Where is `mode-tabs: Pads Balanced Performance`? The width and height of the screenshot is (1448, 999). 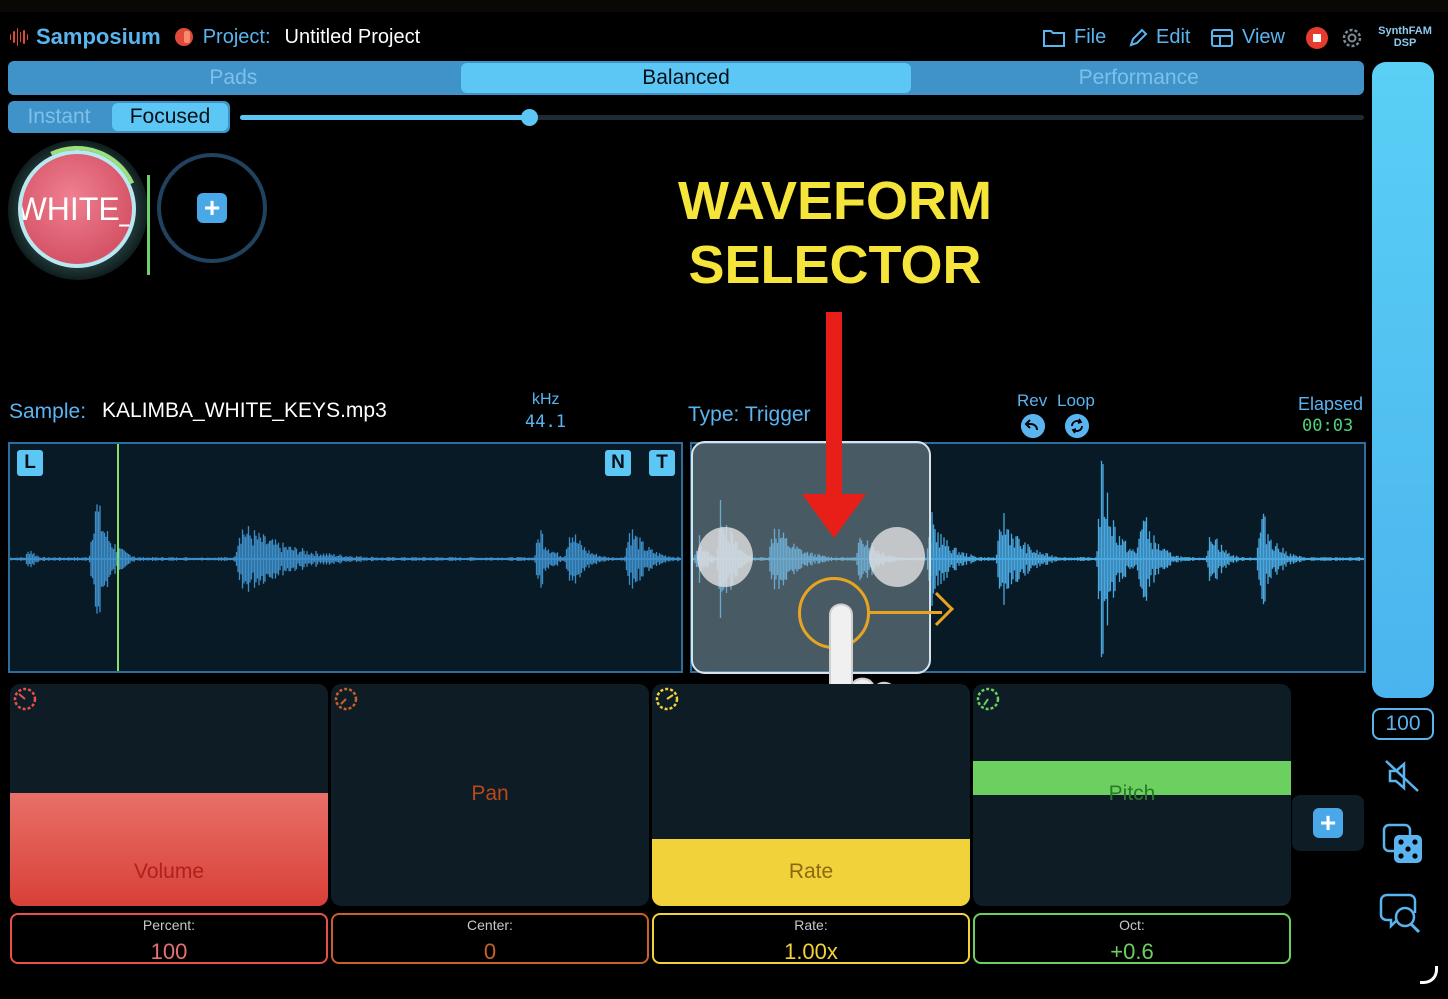 mode-tabs: Pads Balanced Performance is located at coordinates (686, 78).